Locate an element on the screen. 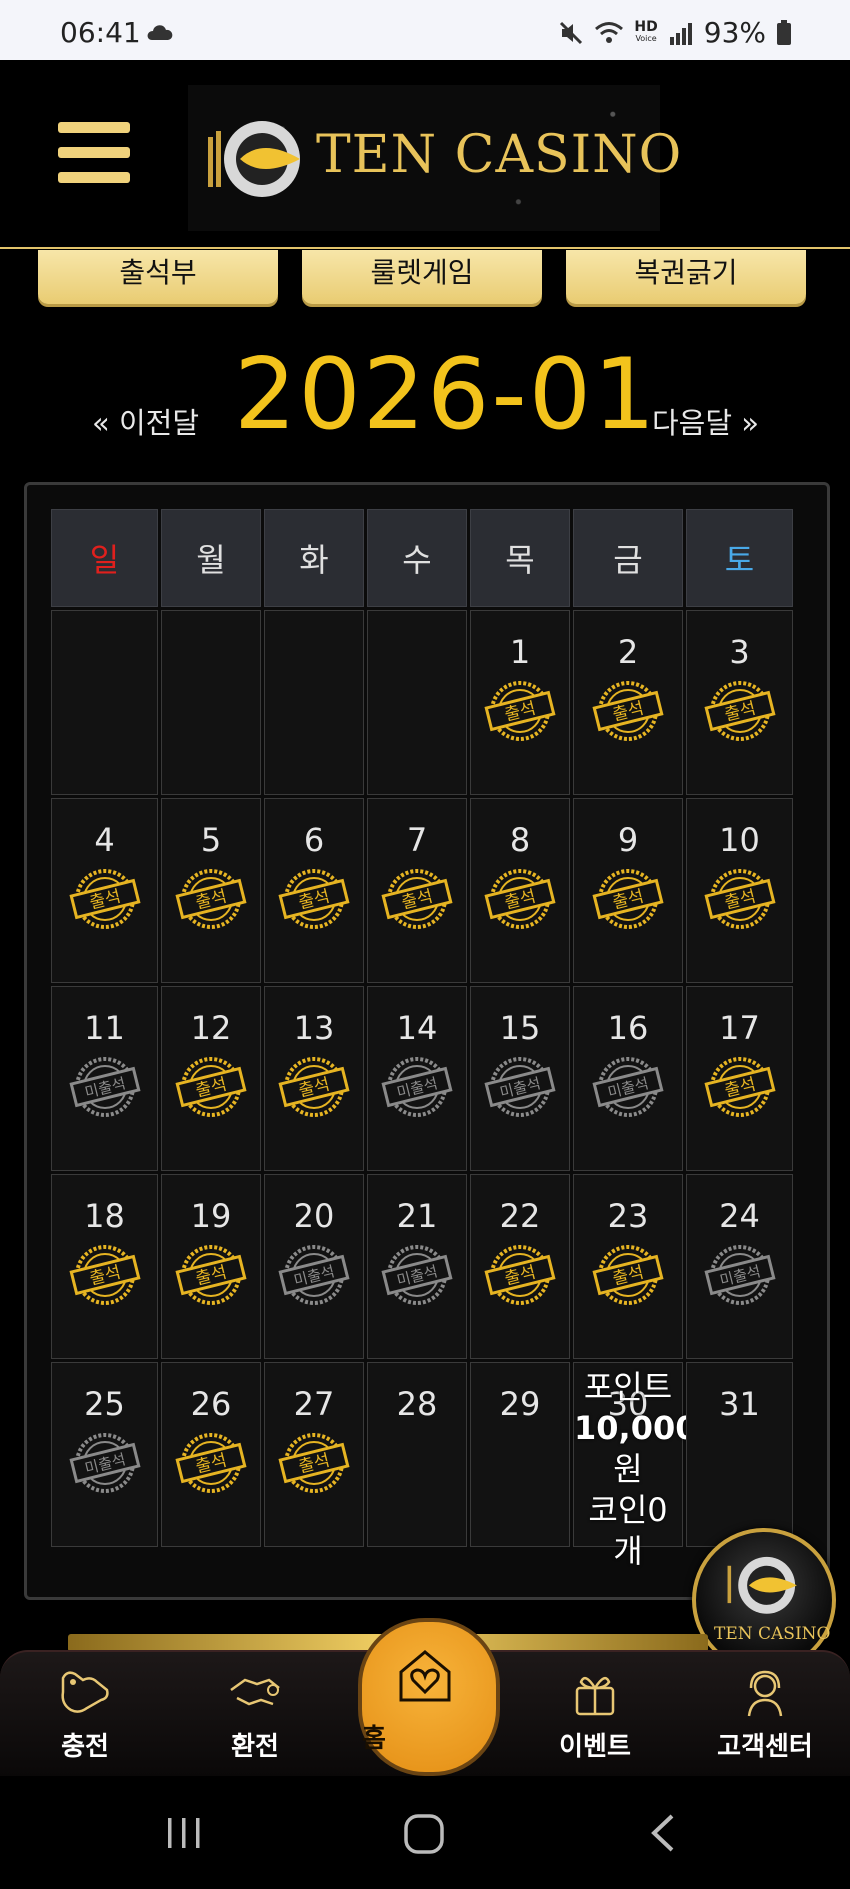 This screenshot has width=850, height=1889. calendar-day-cell: 27 출석 is located at coordinates (314, 1454).